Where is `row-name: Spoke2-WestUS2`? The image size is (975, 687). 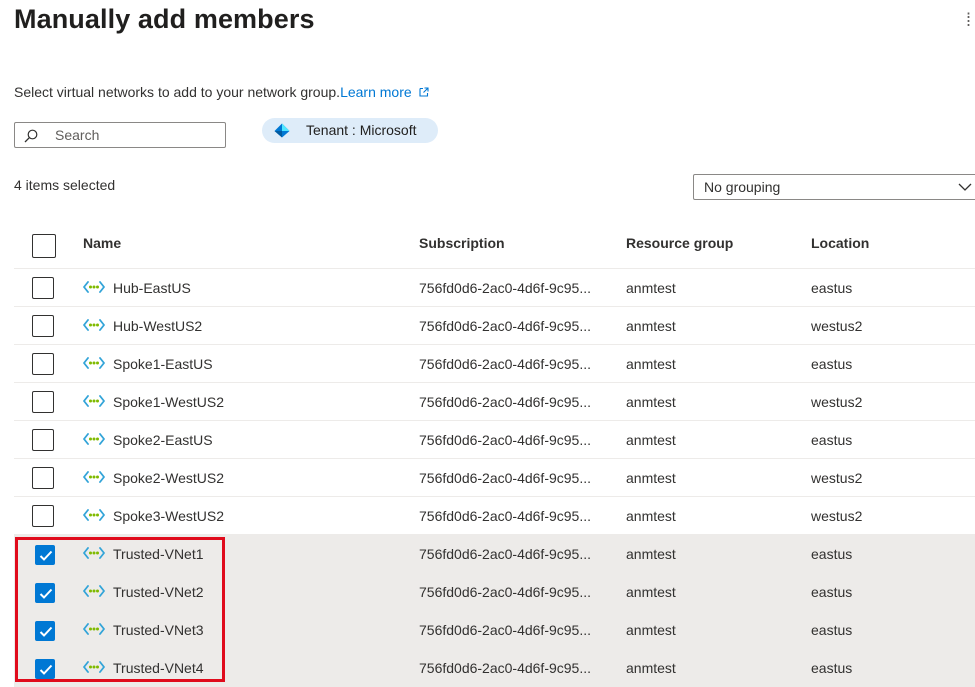
row-name: Spoke2-WestUS2 is located at coordinates (168, 478).